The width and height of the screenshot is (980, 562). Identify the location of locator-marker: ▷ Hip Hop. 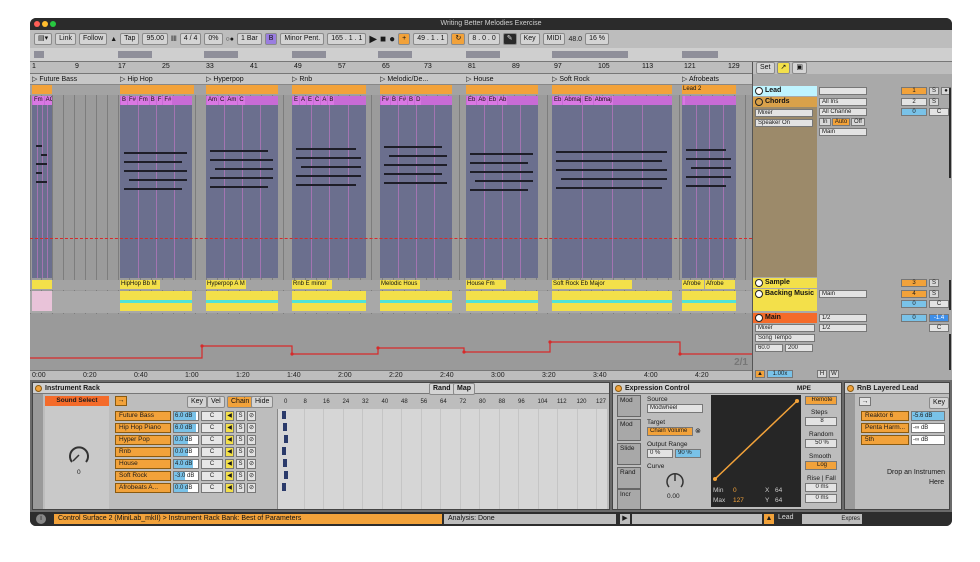
(136, 79).